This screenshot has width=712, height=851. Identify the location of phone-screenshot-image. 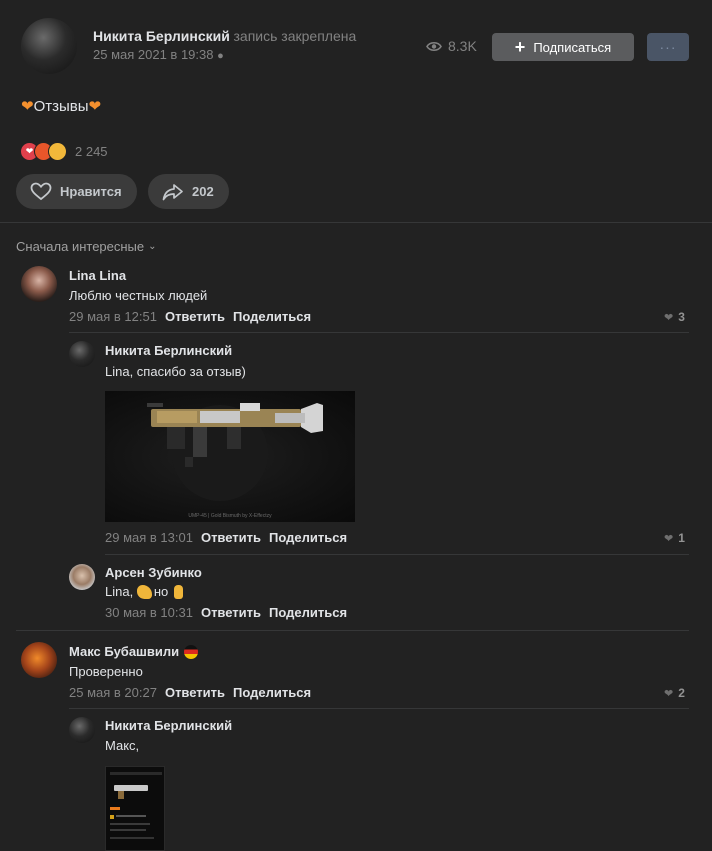
(136, 805).